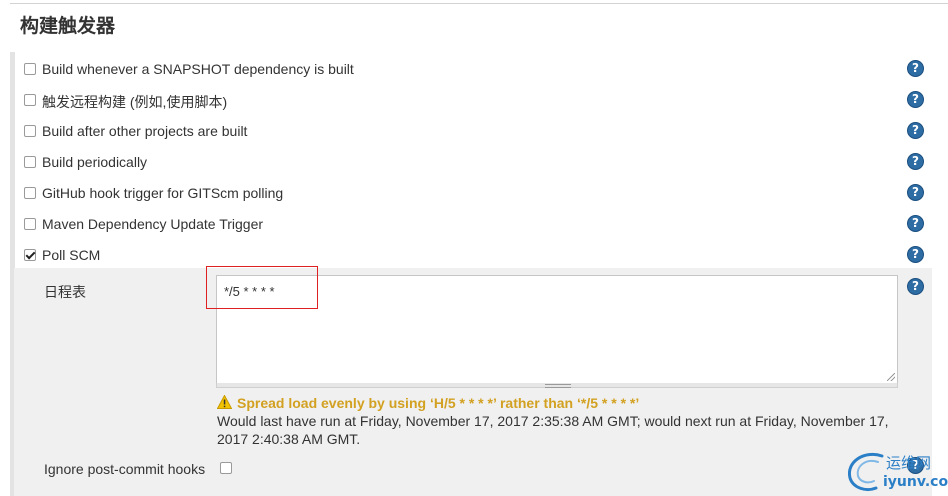  Describe the element at coordinates (224, 402) in the screenshot. I see `warning-icon` at that location.